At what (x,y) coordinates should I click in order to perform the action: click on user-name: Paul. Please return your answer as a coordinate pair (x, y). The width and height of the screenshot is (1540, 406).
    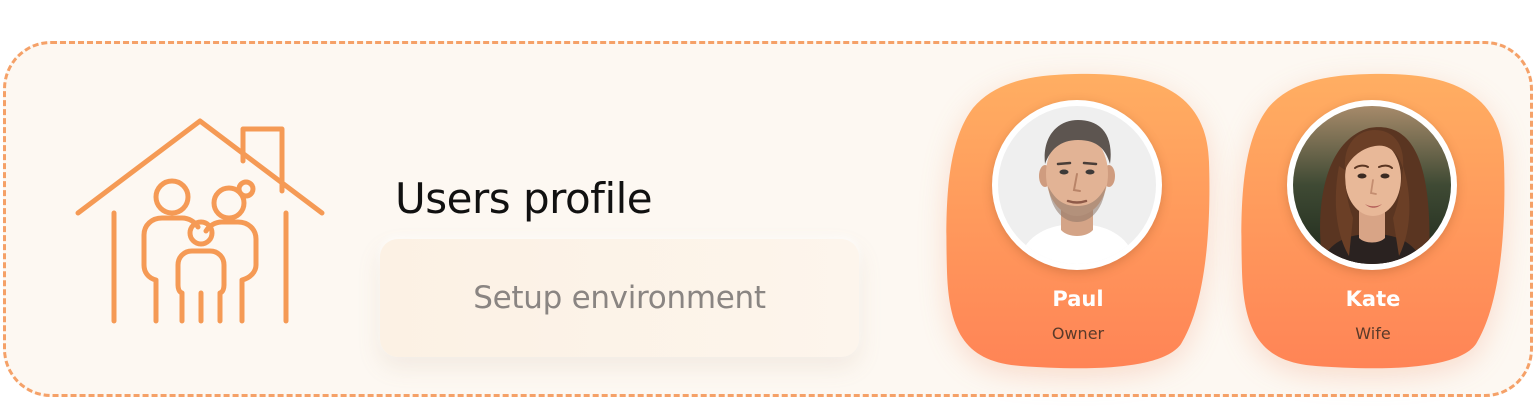
    Looking at the image, I should click on (1078, 299).